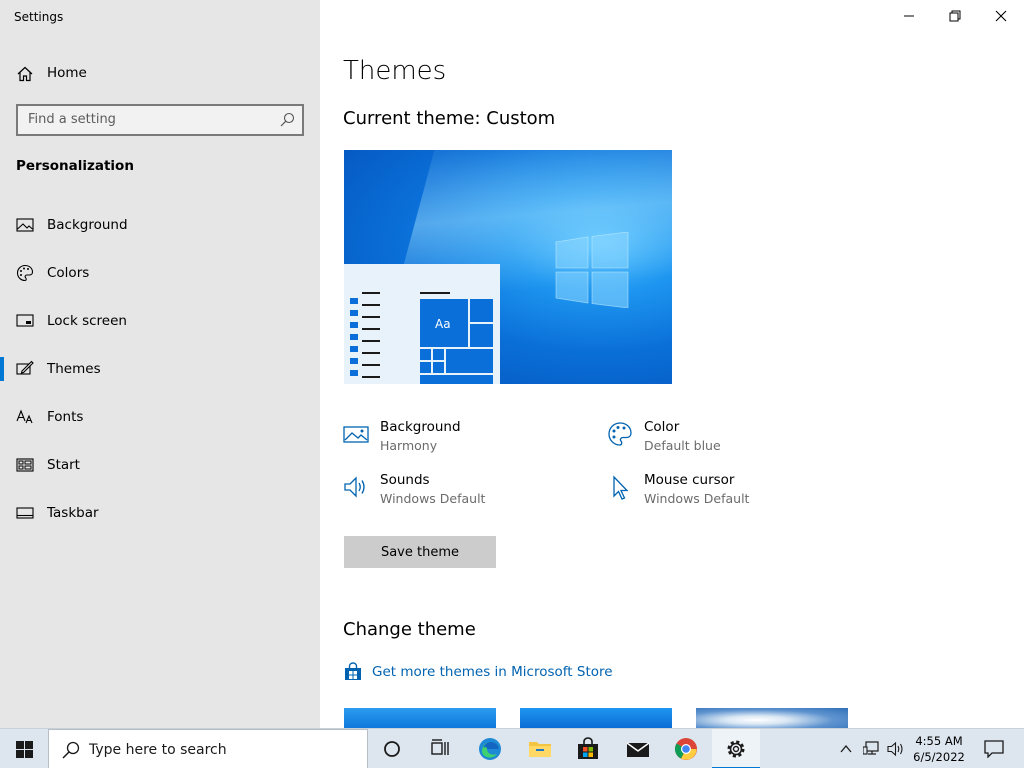 Image resolution: width=1024 pixels, height=768 pixels. I want to click on page-title: Themes, so click(395, 71).